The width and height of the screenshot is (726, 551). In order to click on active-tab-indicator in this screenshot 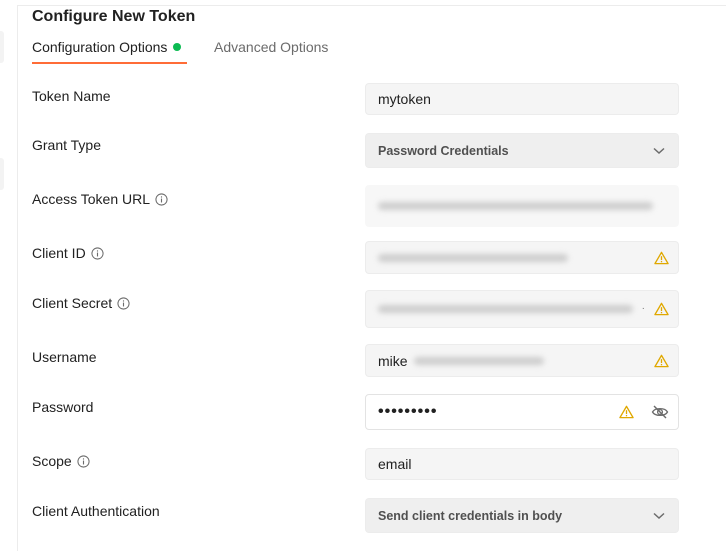, I will do `click(109, 63)`.